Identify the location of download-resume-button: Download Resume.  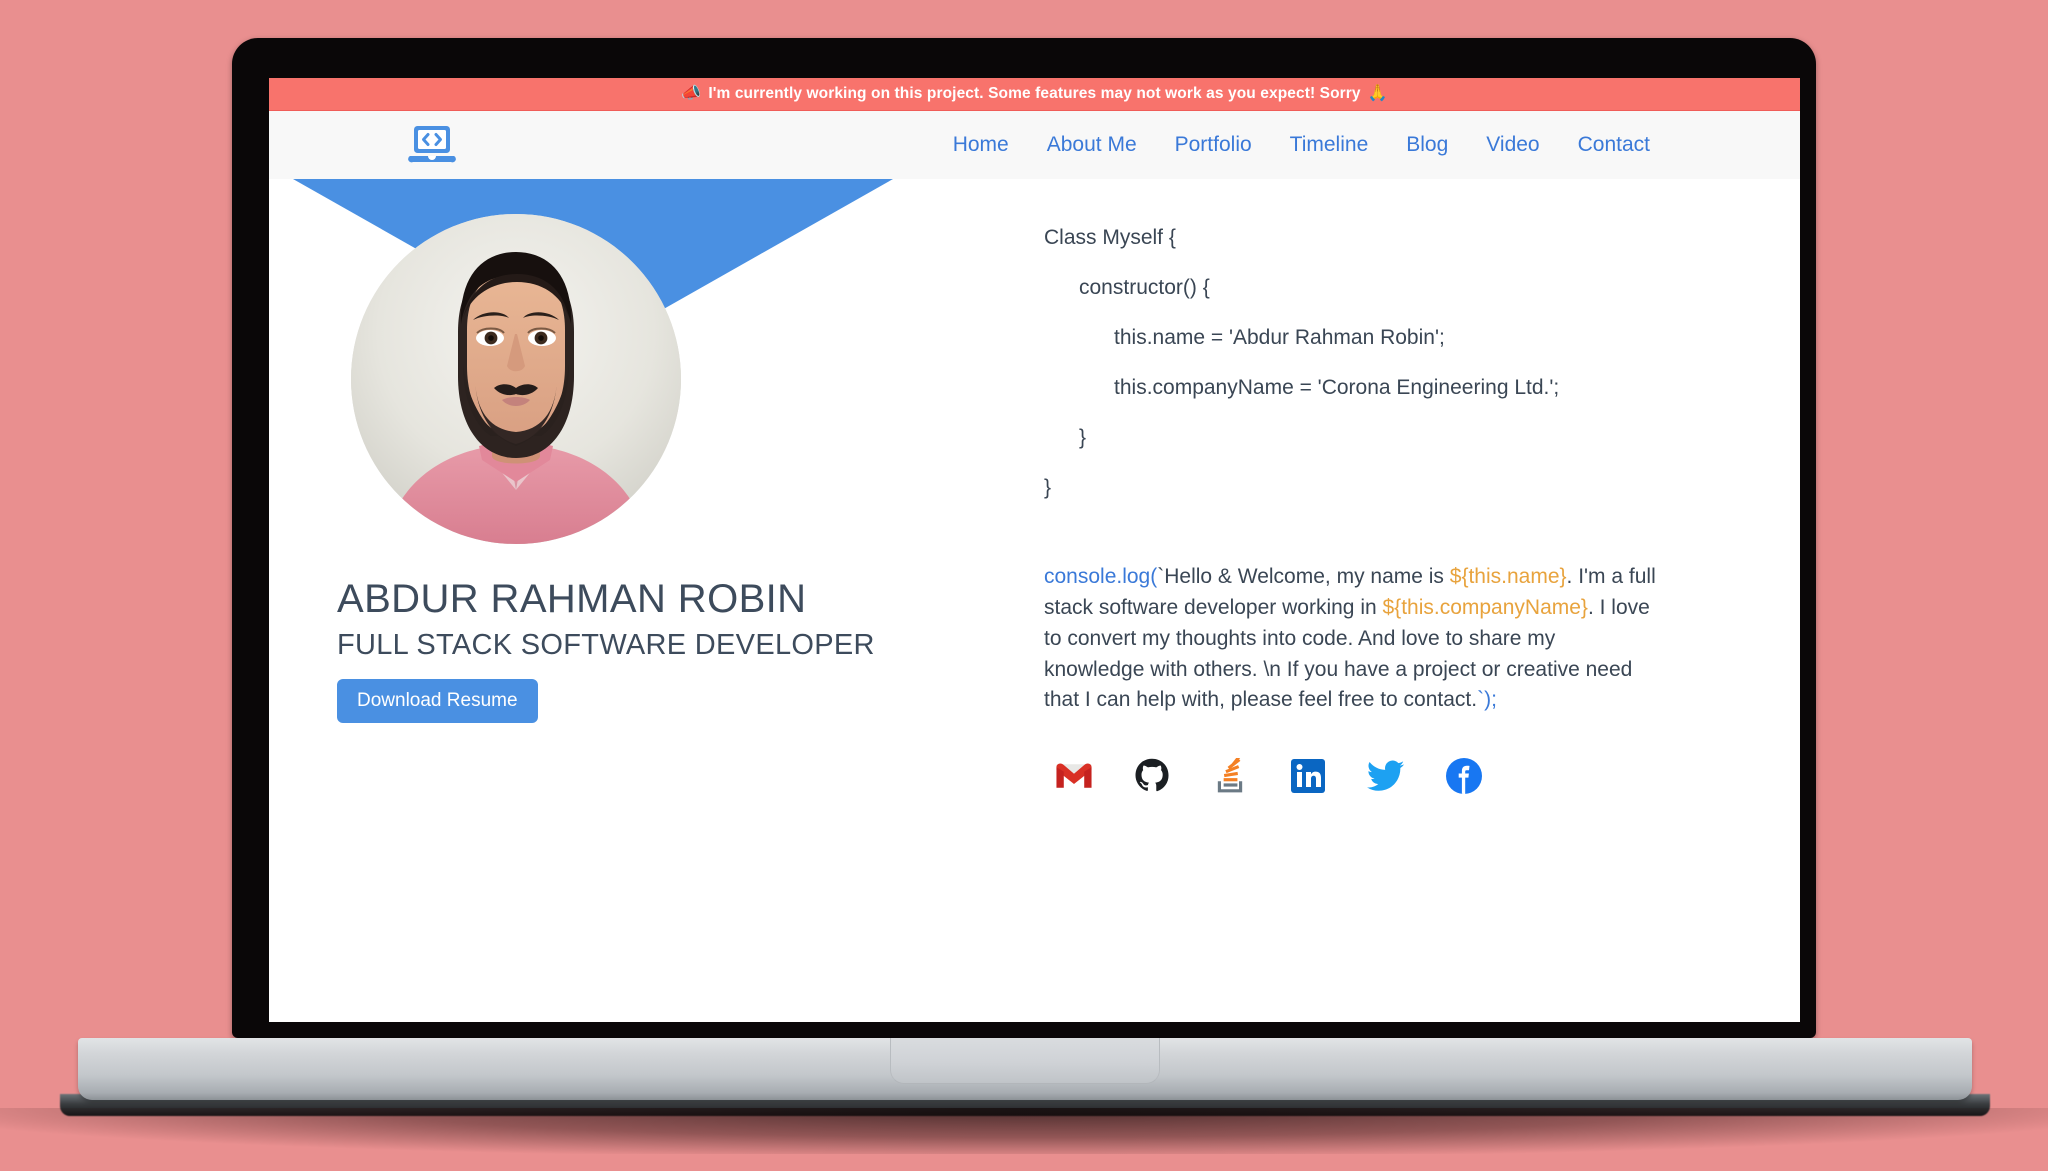
(437, 701).